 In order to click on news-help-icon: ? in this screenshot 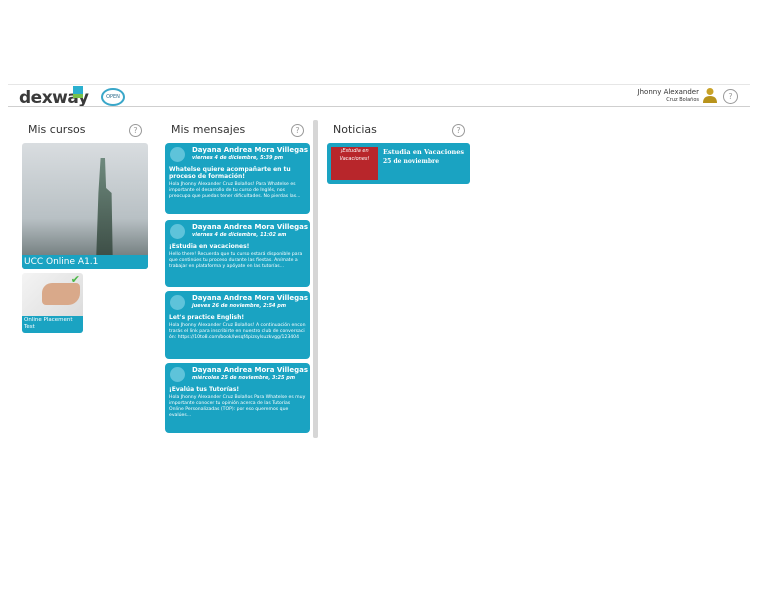, I will do `click(458, 130)`.